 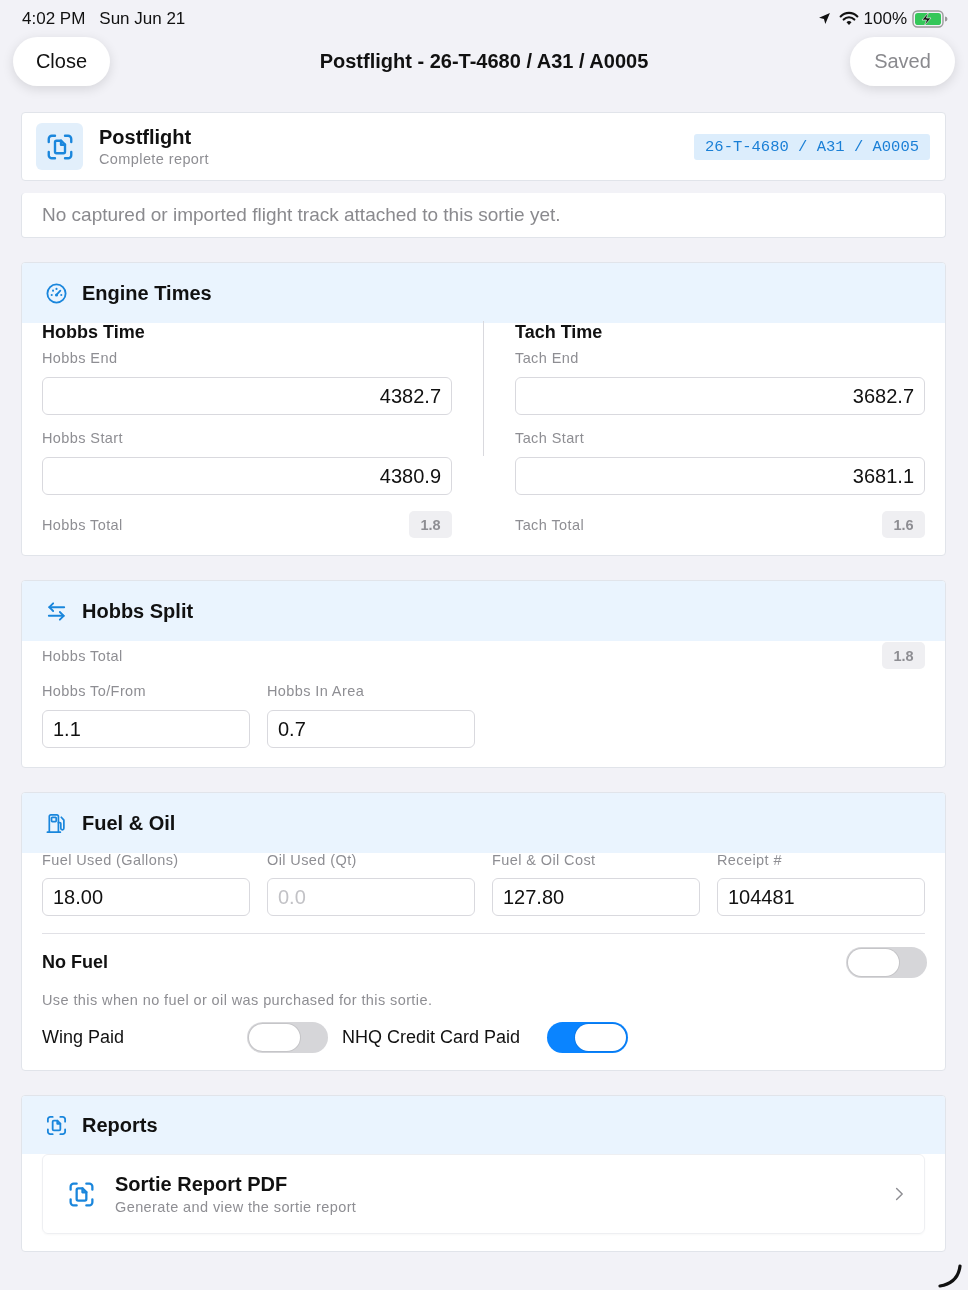 What do you see at coordinates (821, 897) in the screenshot?
I see `input-field: 104481` at bounding box center [821, 897].